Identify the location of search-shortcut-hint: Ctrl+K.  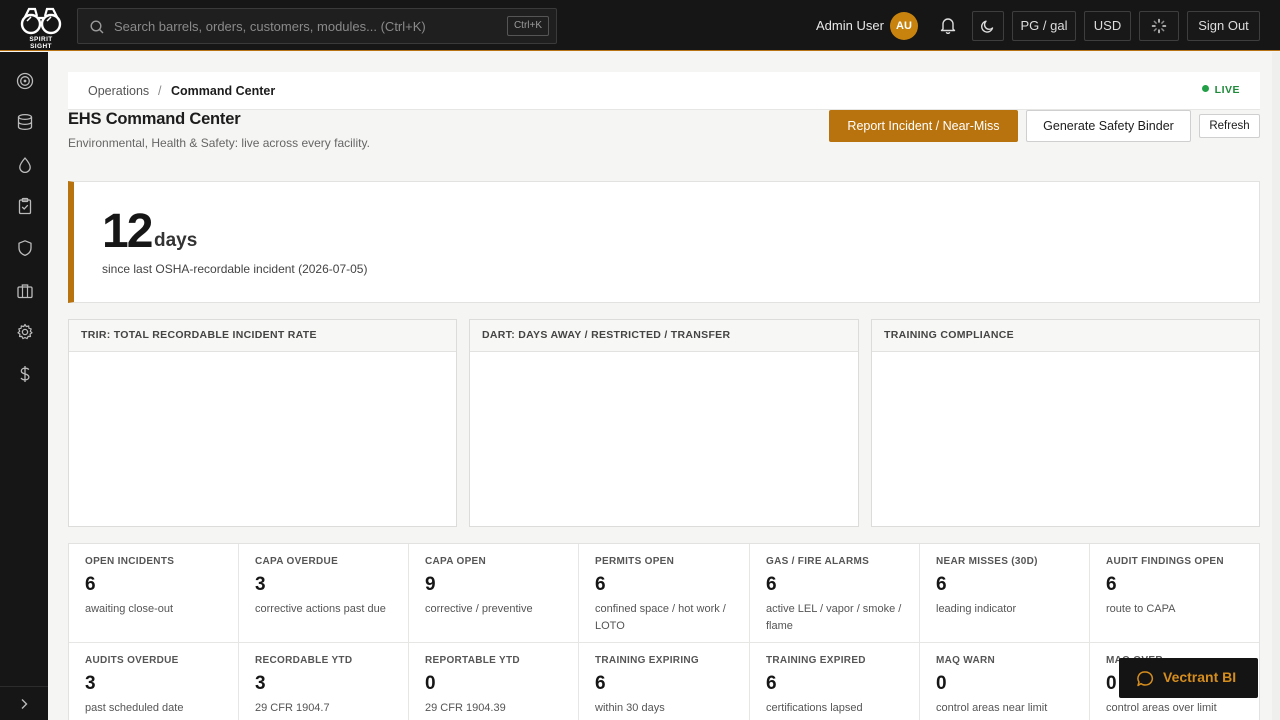
(527, 26).